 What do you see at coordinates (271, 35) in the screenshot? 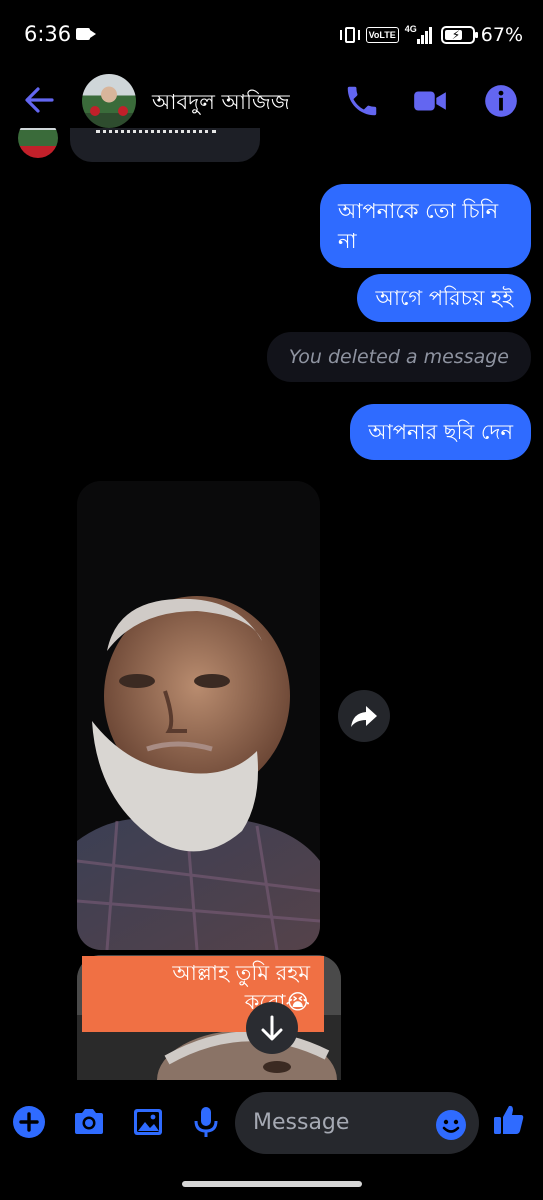
I see `status-bar: 6:36 VoLTE 4G ⚡ 67%` at bounding box center [271, 35].